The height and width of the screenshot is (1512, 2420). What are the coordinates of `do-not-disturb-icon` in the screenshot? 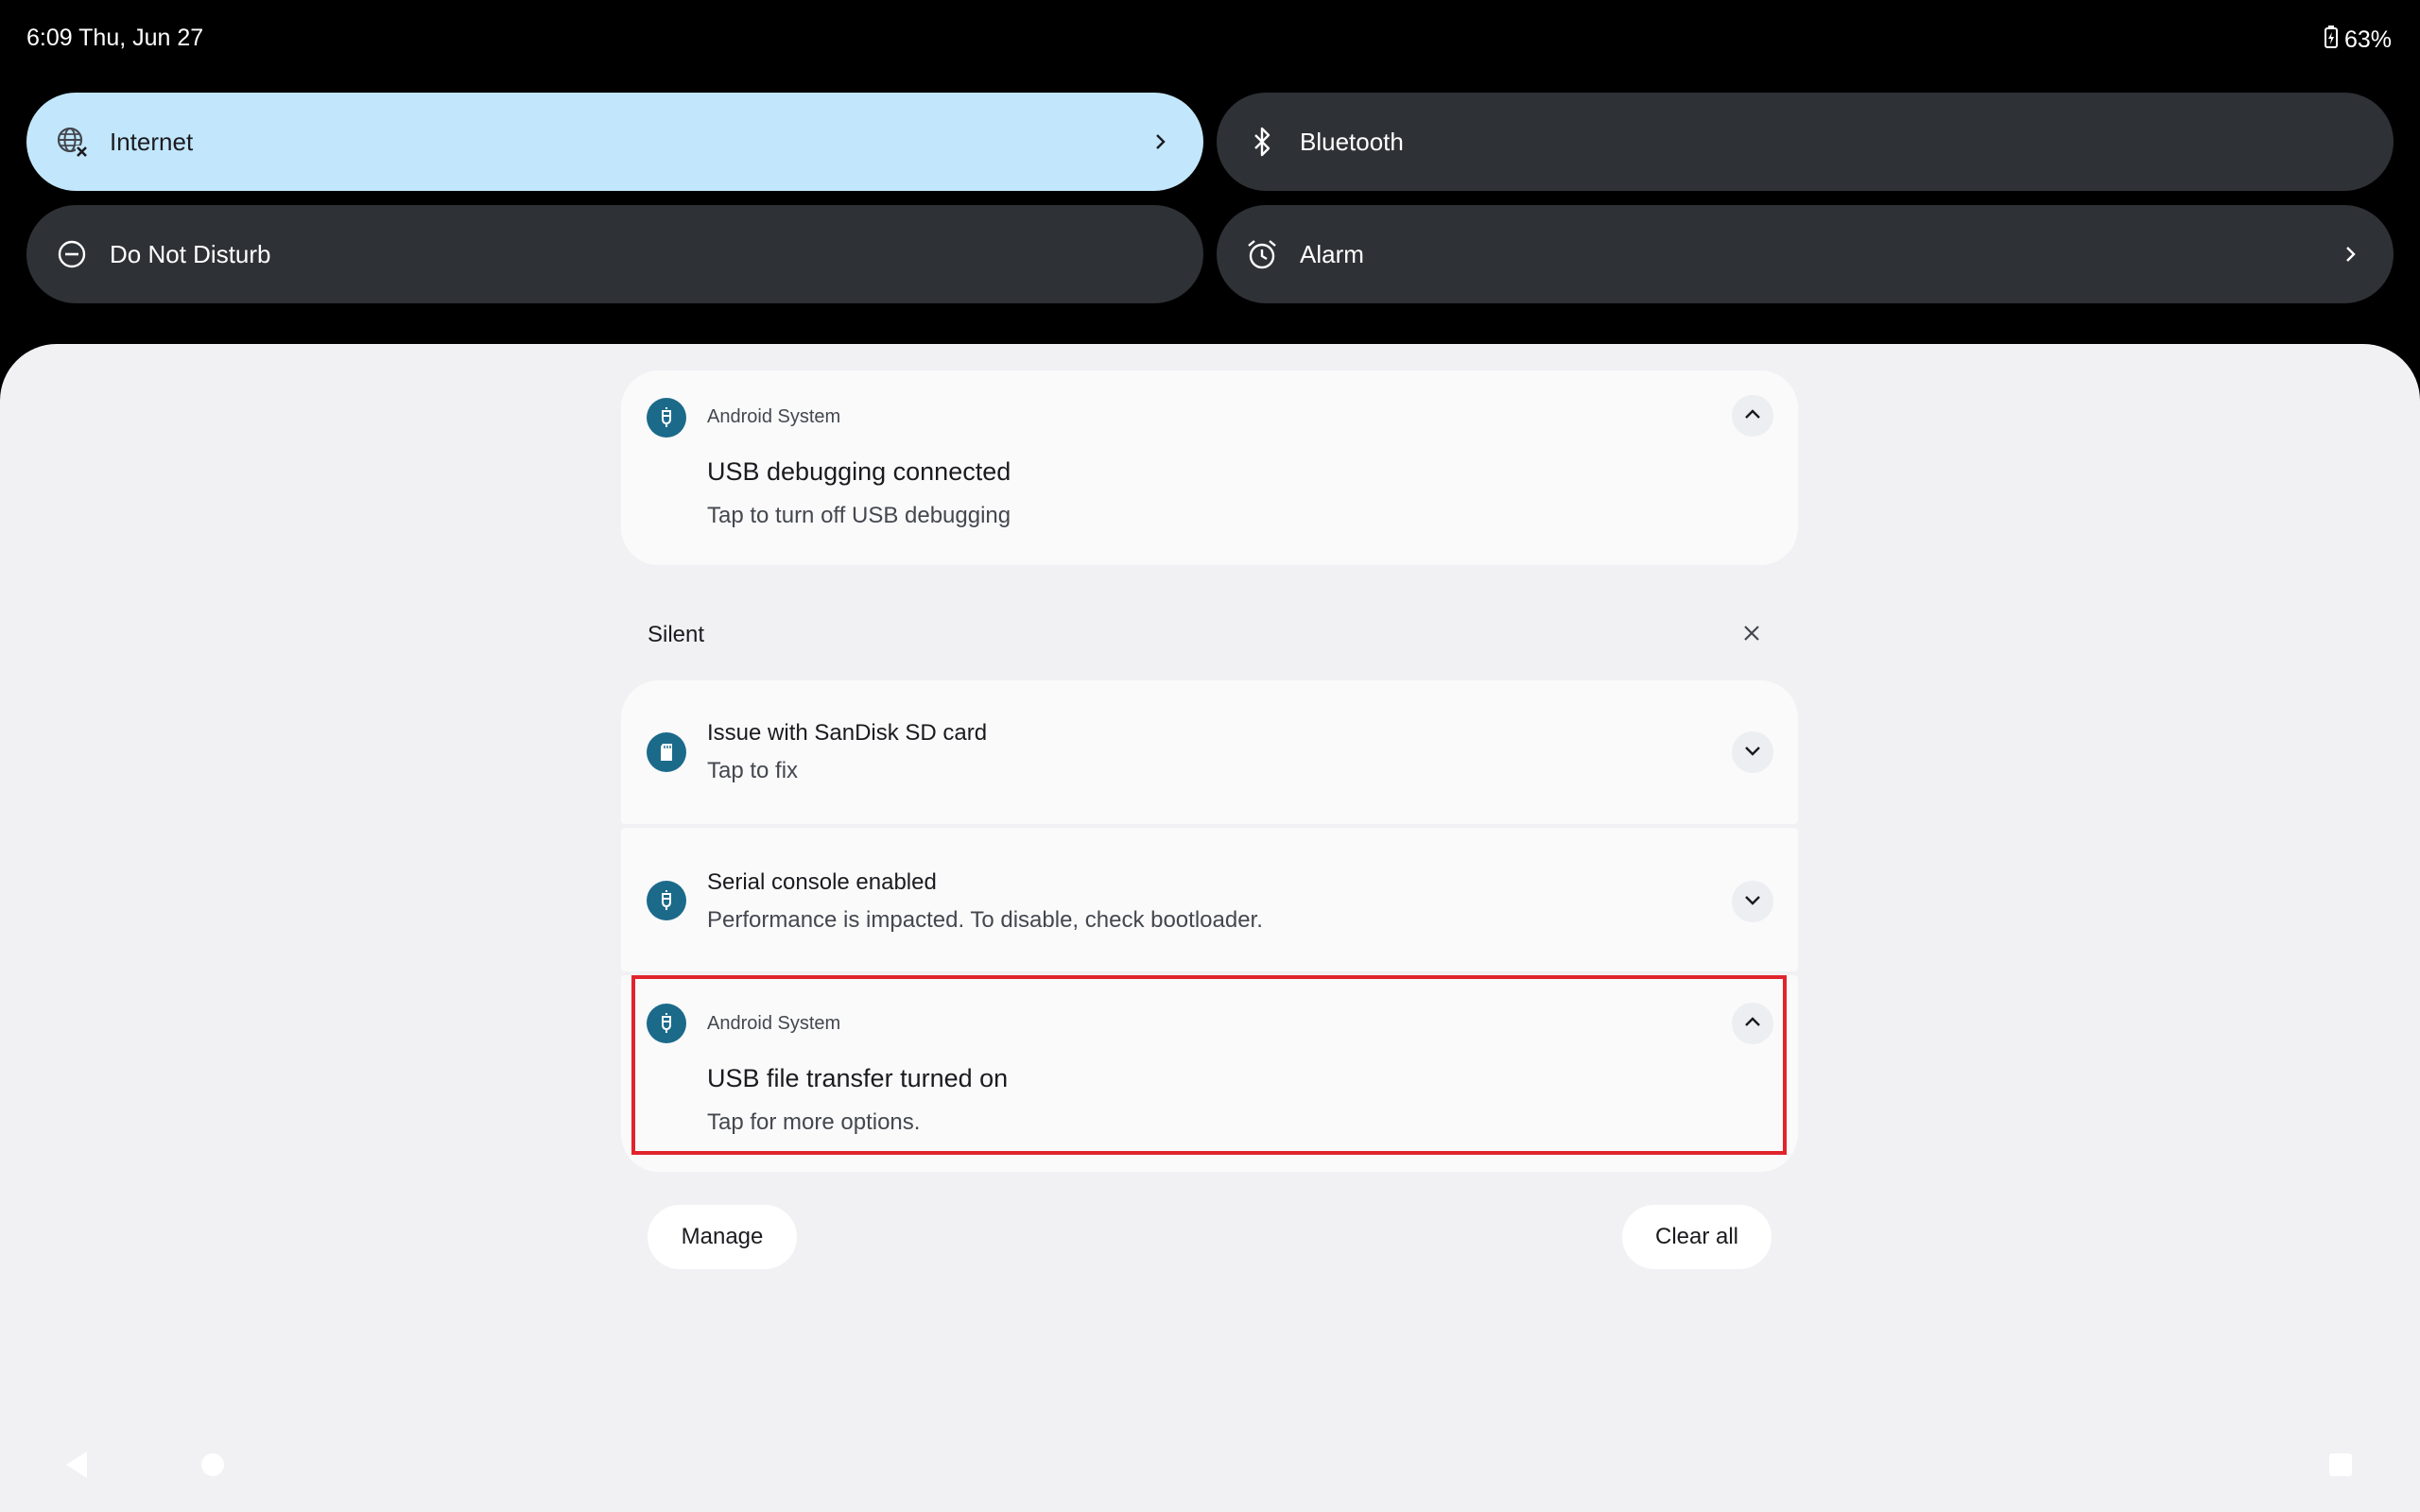 It's located at (72, 254).